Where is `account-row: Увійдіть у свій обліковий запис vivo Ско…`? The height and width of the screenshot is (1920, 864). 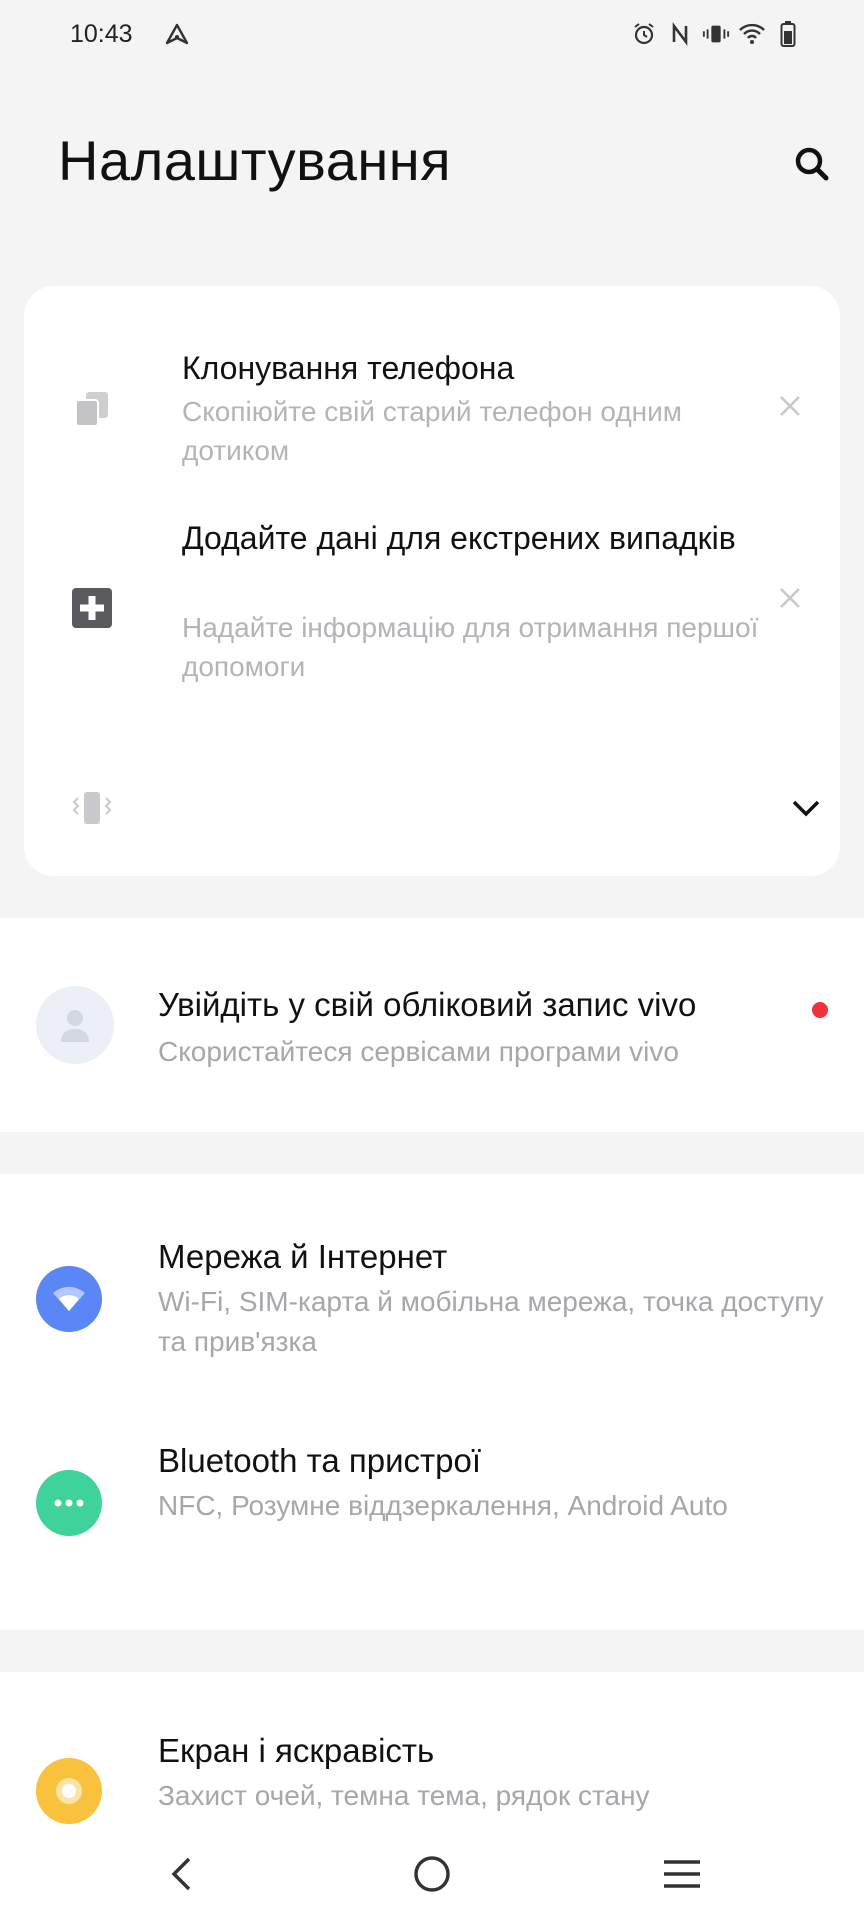
account-row: Увійдіть у свій обліковий запис vivo Ско… is located at coordinates (432, 1025).